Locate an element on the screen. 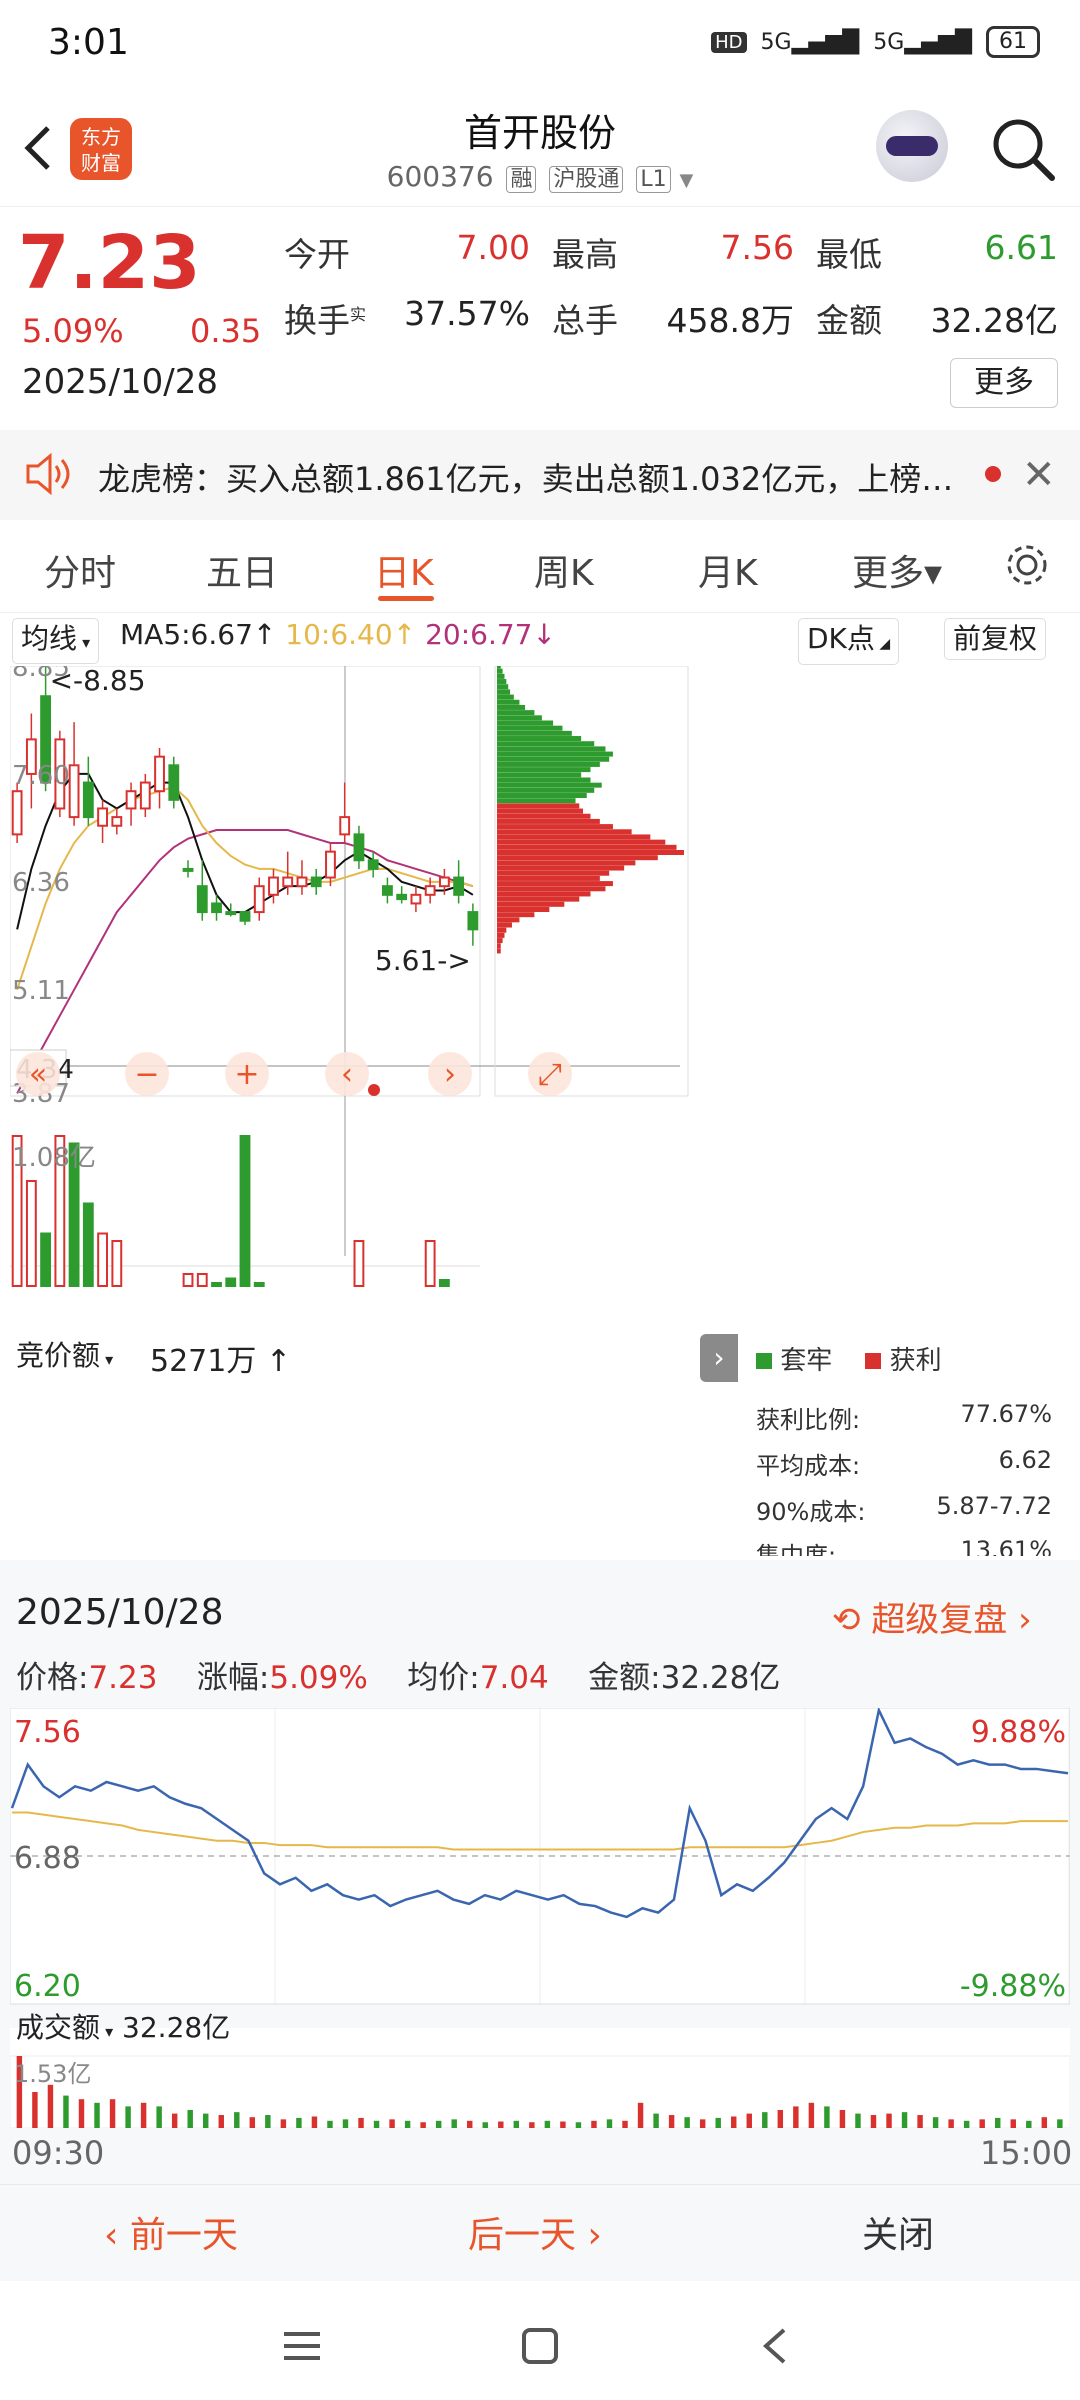  super-replay-link: ⟲ 超级复盘 › is located at coordinates (932, 1616).